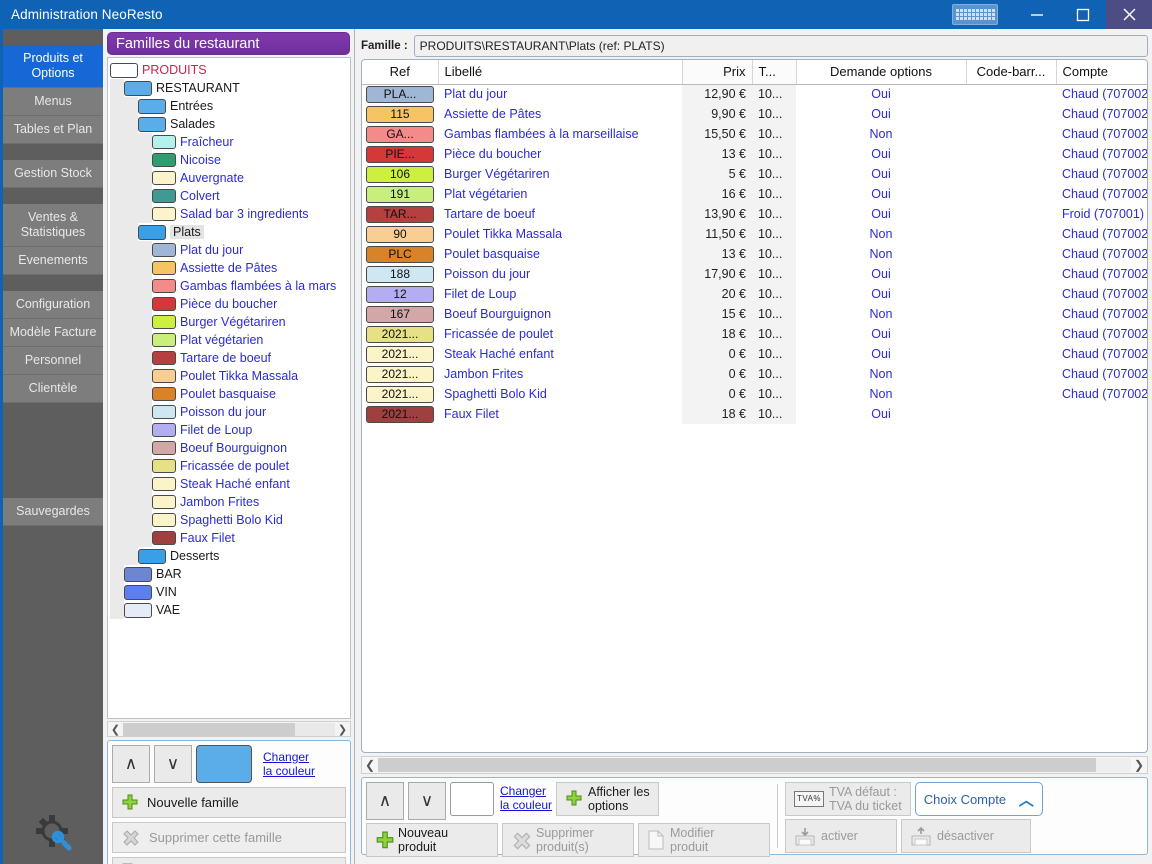  I want to click on tree-item: Entrées, so click(230, 106).